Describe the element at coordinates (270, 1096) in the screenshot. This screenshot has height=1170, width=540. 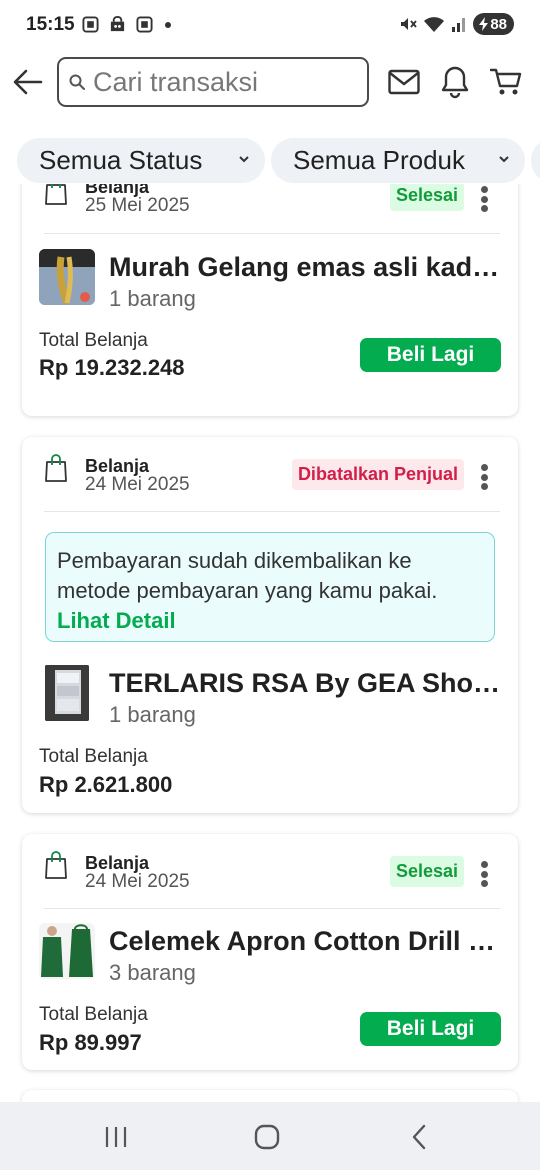
I see `order-card` at that location.